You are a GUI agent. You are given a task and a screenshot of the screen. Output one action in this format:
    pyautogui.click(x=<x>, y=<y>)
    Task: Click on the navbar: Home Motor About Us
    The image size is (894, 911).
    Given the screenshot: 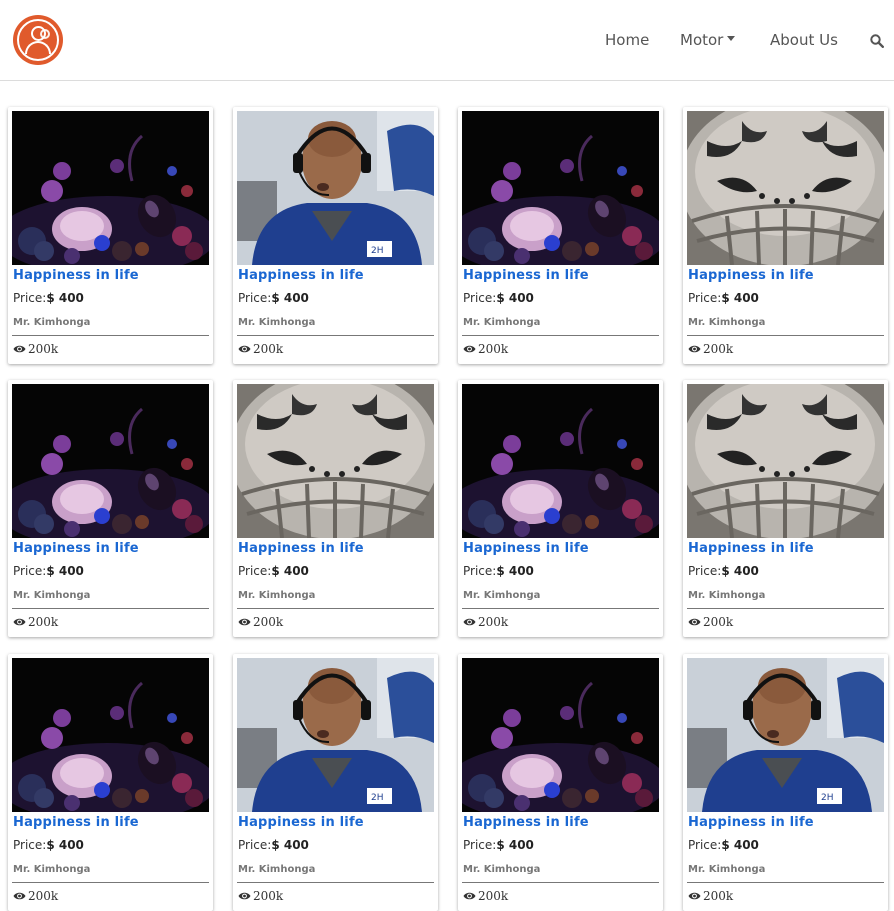 What is the action you would take?
    pyautogui.click(x=447, y=40)
    